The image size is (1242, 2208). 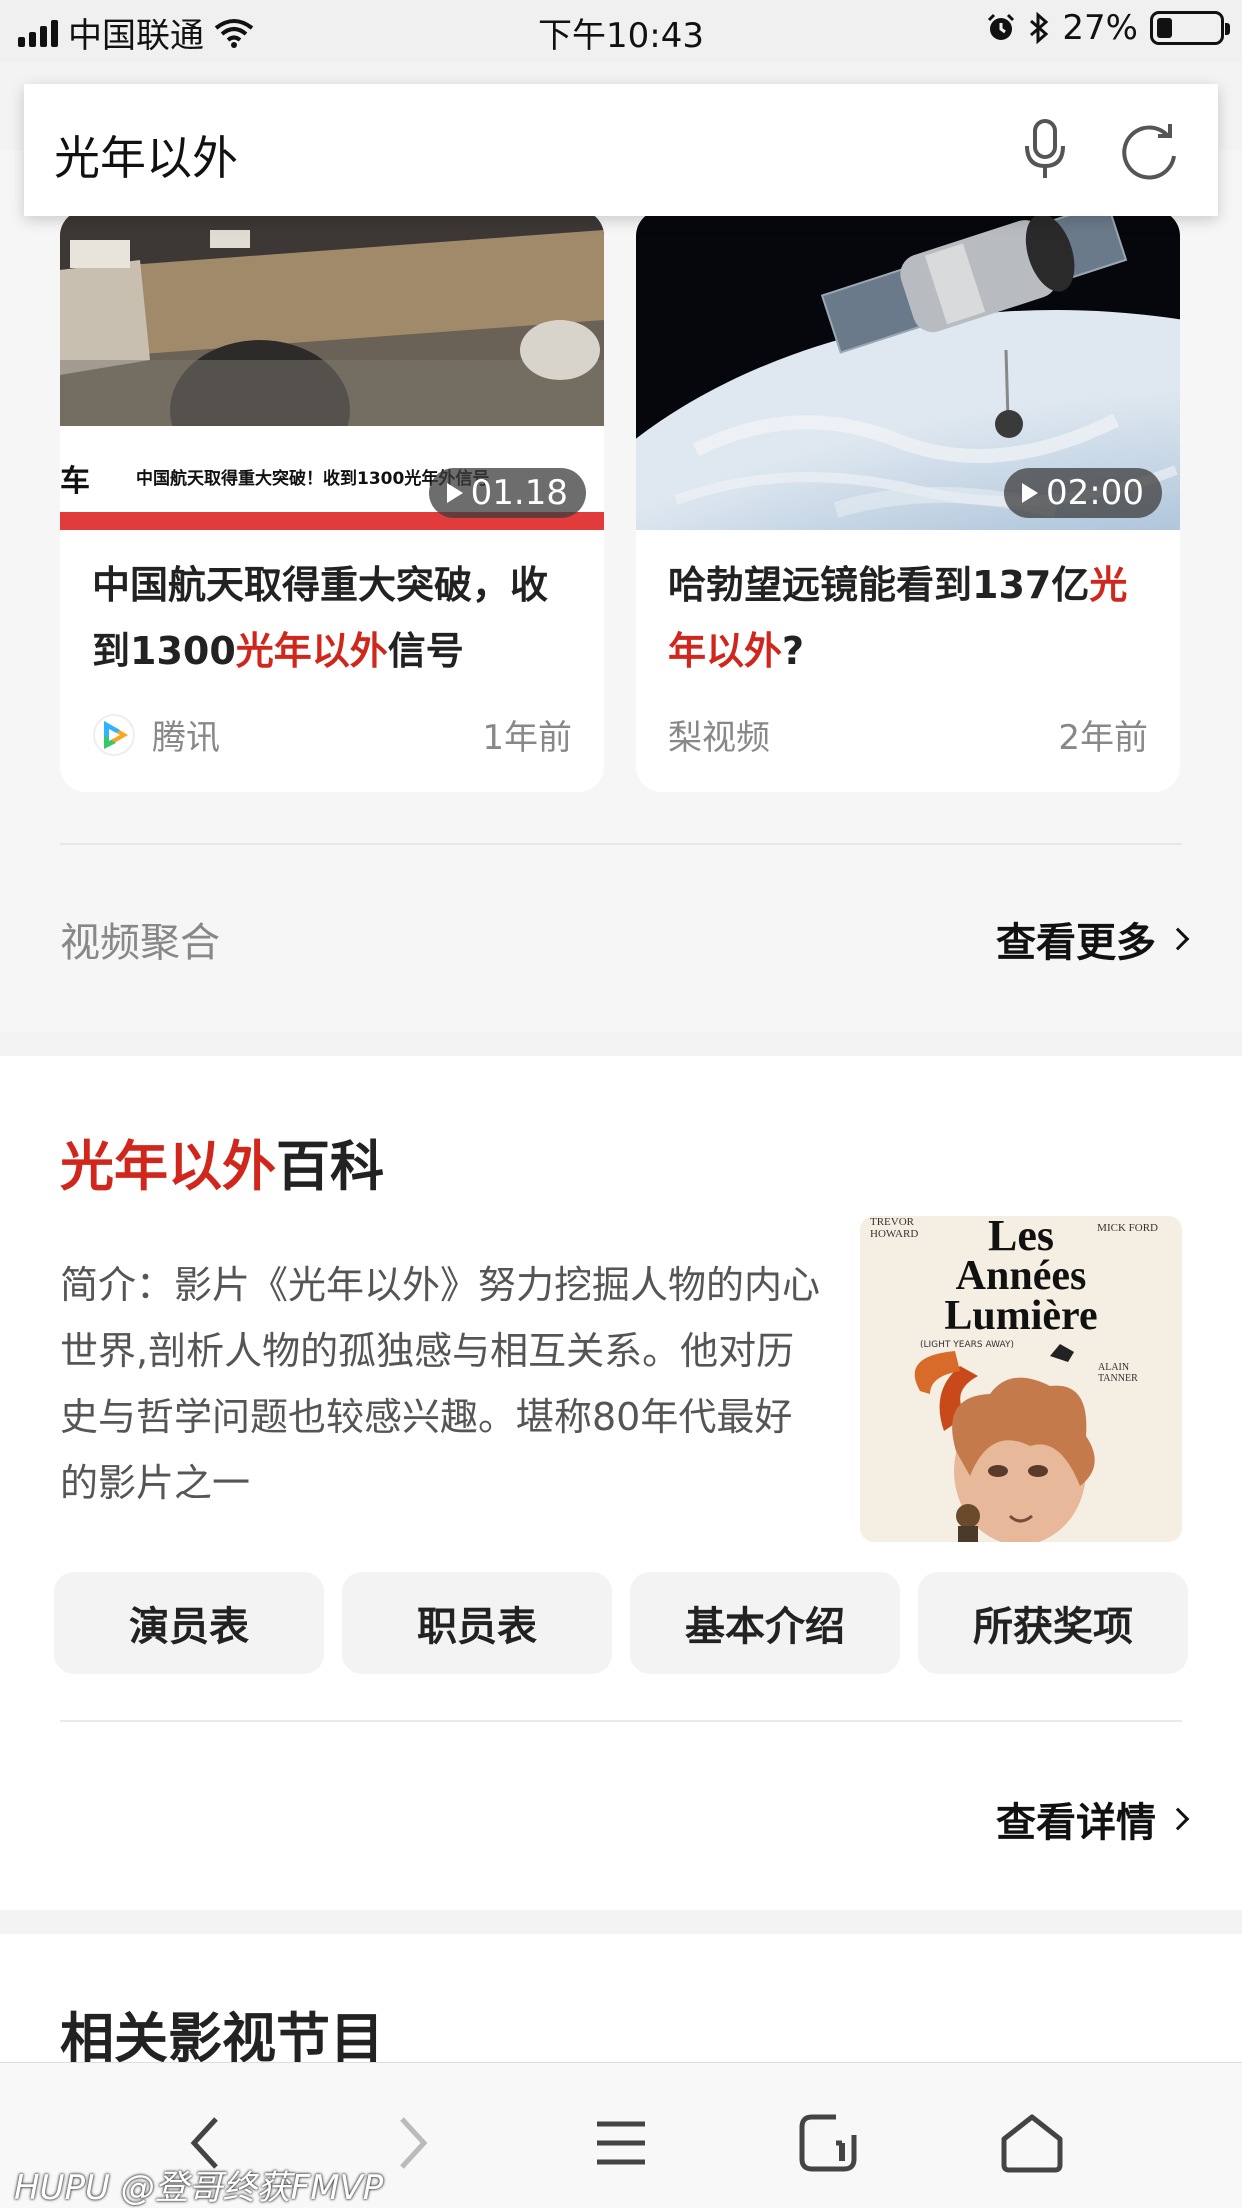 What do you see at coordinates (1118, 1373) in the screenshot?
I see `poster-director: ALAIN TANNER` at bounding box center [1118, 1373].